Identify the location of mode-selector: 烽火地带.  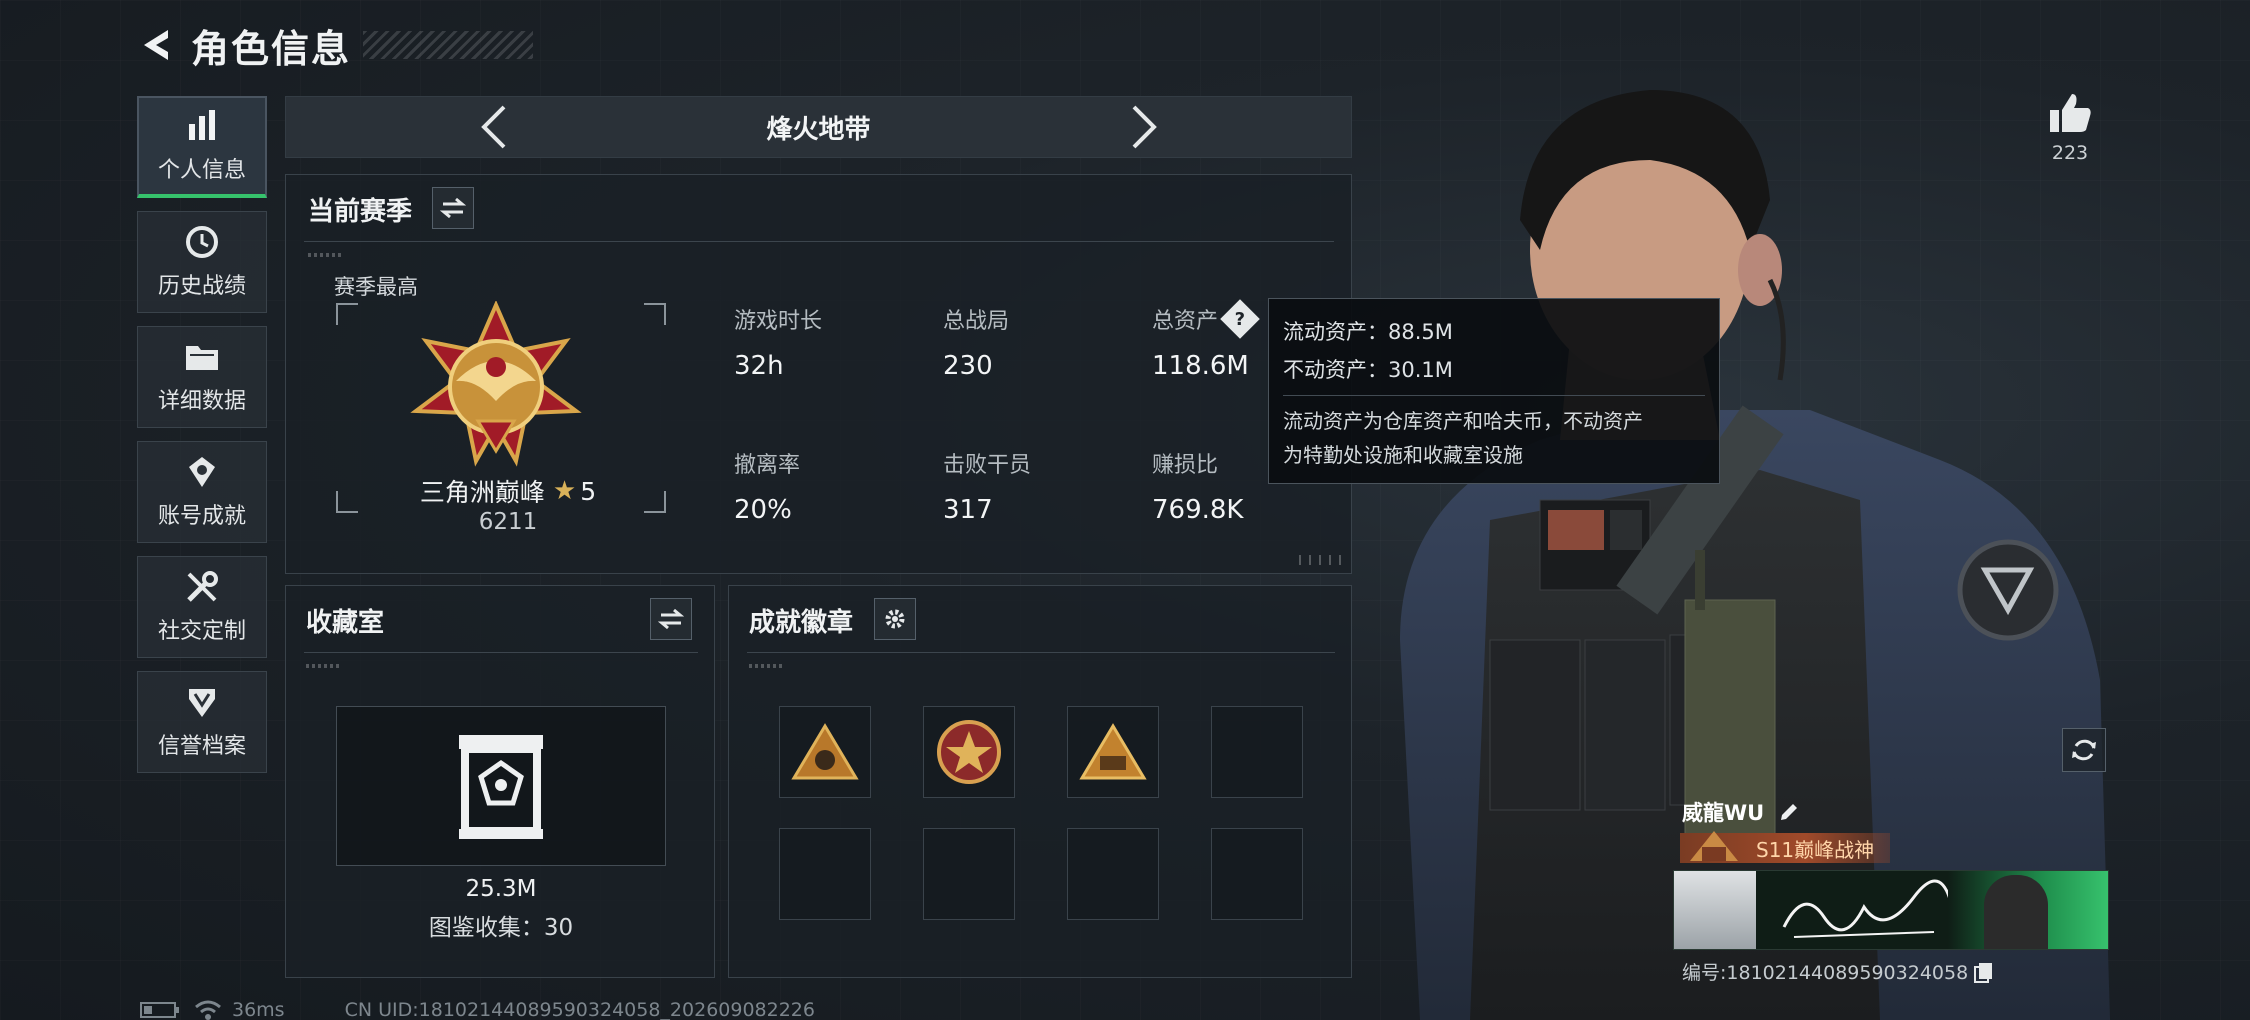
(818, 127).